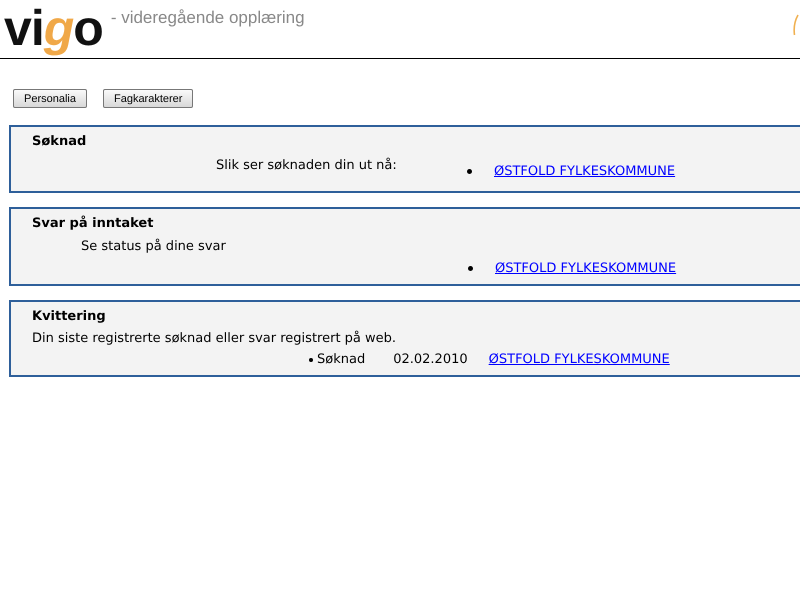 This screenshot has height=600, width=800. What do you see at coordinates (430, 359) in the screenshot?
I see `item-date: 02.02.2010` at bounding box center [430, 359].